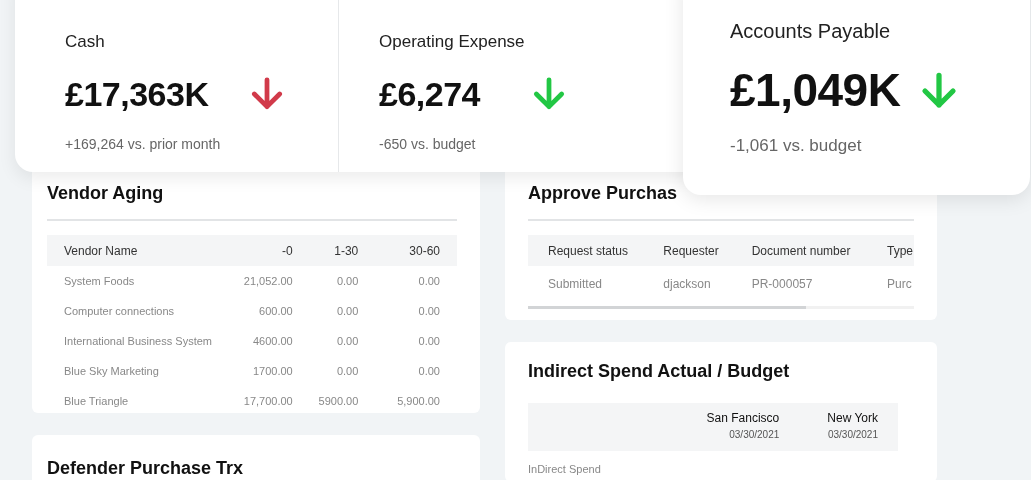  What do you see at coordinates (137, 341) in the screenshot?
I see `table-cell-text: International Business System` at bounding box center [137, 341].